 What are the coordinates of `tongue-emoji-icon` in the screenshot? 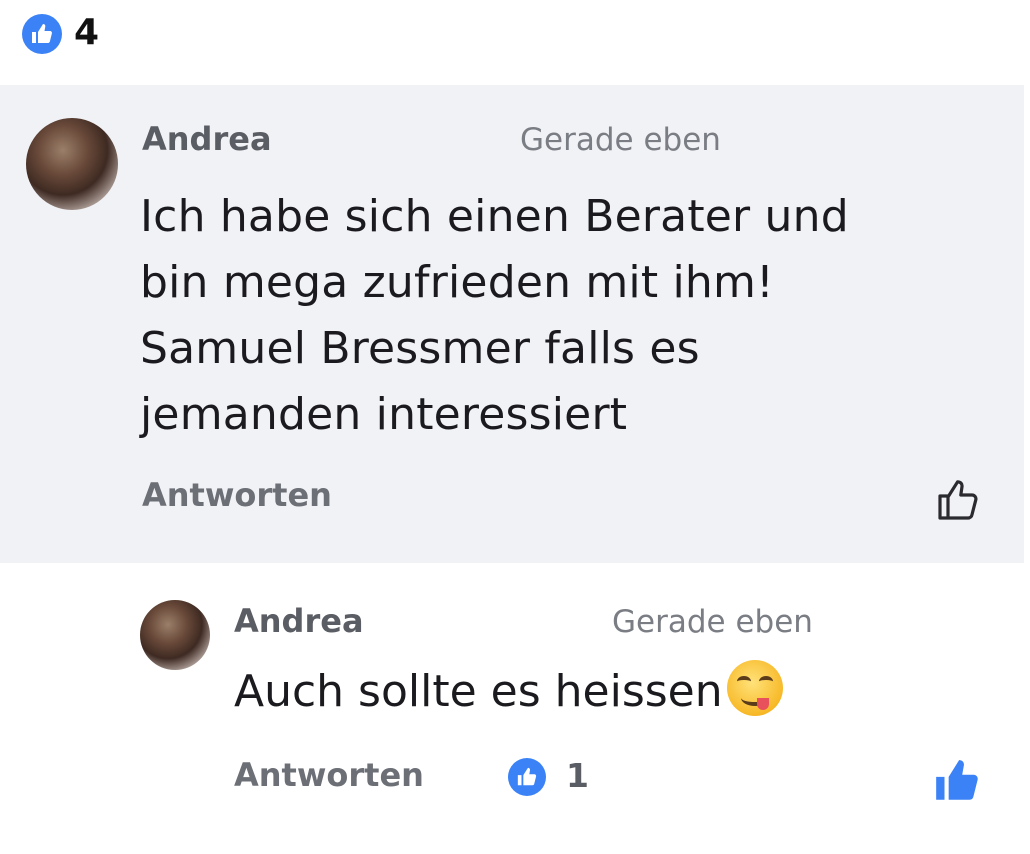 It's located at (754, 688).